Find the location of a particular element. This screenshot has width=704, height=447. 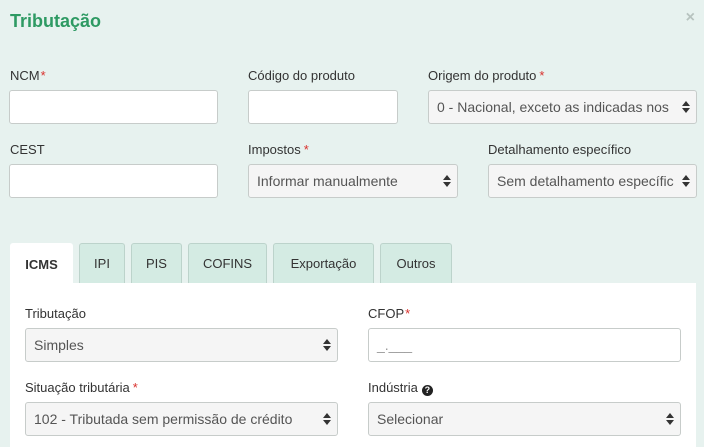

question-circle-icon: ? is located at coordinates (427, 390).